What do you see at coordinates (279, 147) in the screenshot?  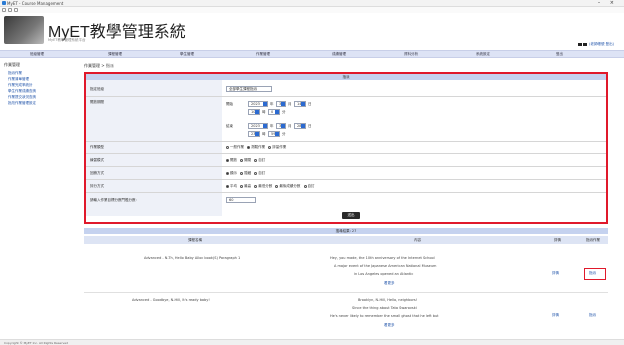 I see `type-option: 評量作業` at bounding box center [279, 147].